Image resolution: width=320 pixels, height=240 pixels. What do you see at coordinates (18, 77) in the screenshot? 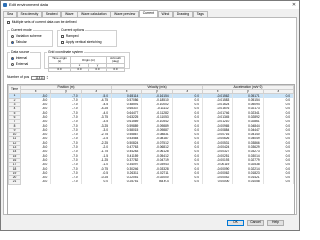
I see `number-of-pos-label: Number of pos` at bounding box center [18, 77].